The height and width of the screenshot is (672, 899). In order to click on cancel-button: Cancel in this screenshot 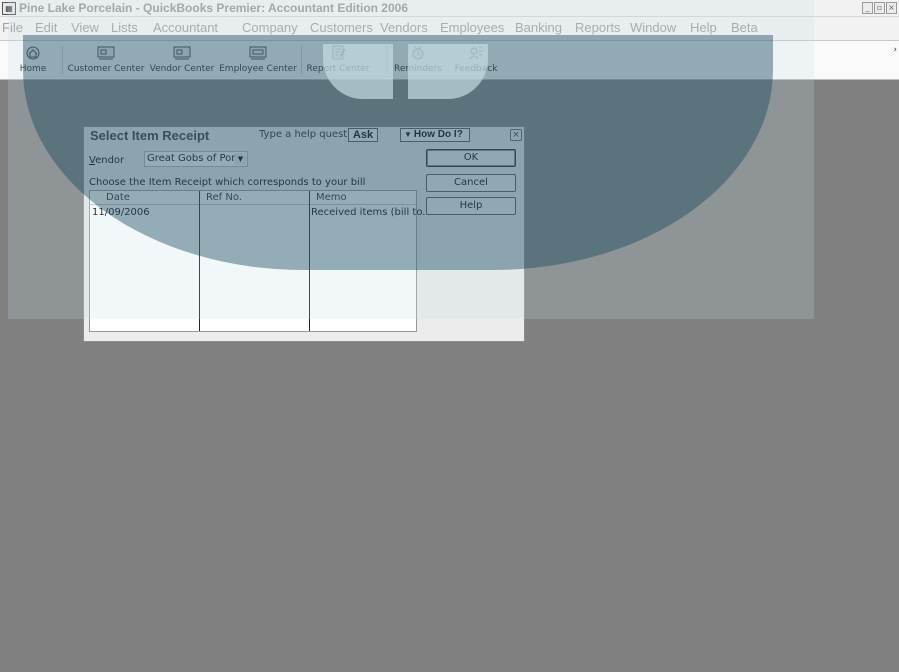, I will do `click(471, 183)`.